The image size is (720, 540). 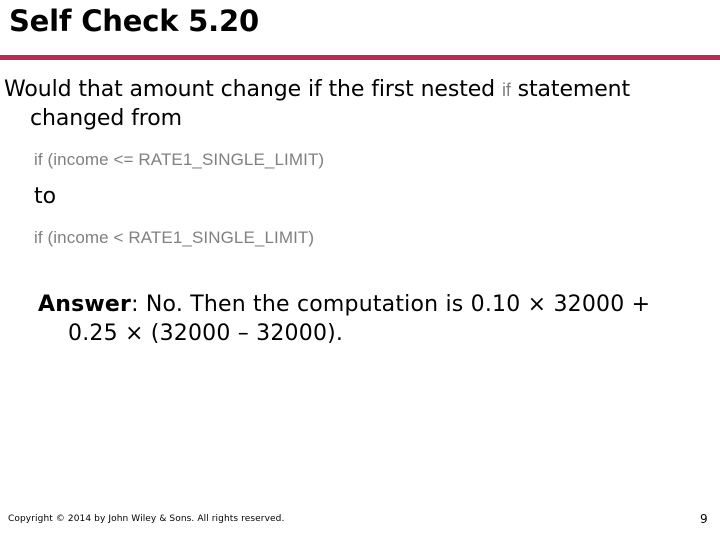 I want to click on question-line-2: changed from, so click(x=106, y=119).